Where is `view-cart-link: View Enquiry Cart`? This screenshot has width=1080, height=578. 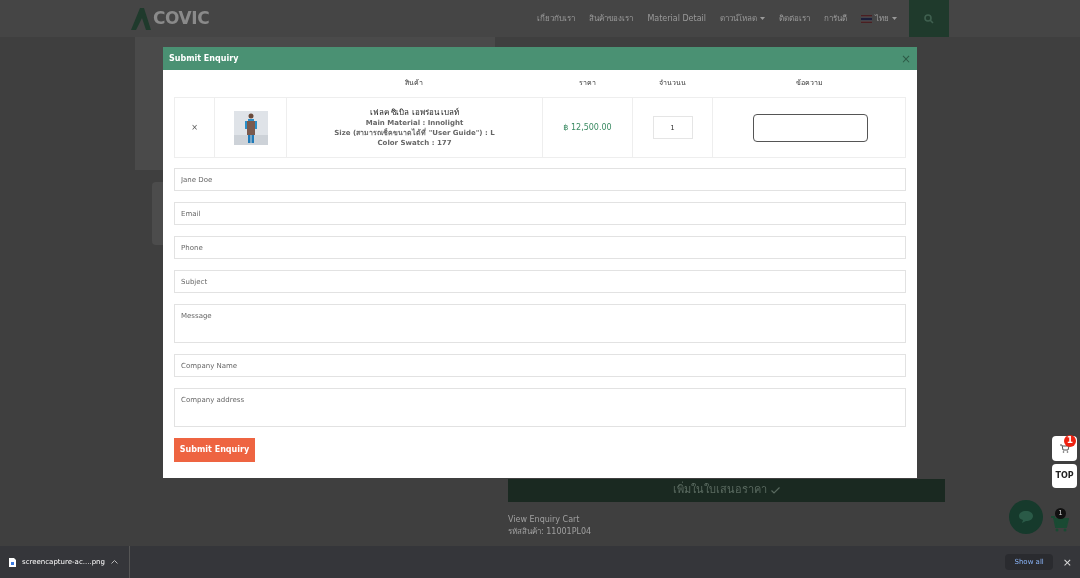
view-cart-link: View Enquiry Cart is located at coordinates (544, 520).